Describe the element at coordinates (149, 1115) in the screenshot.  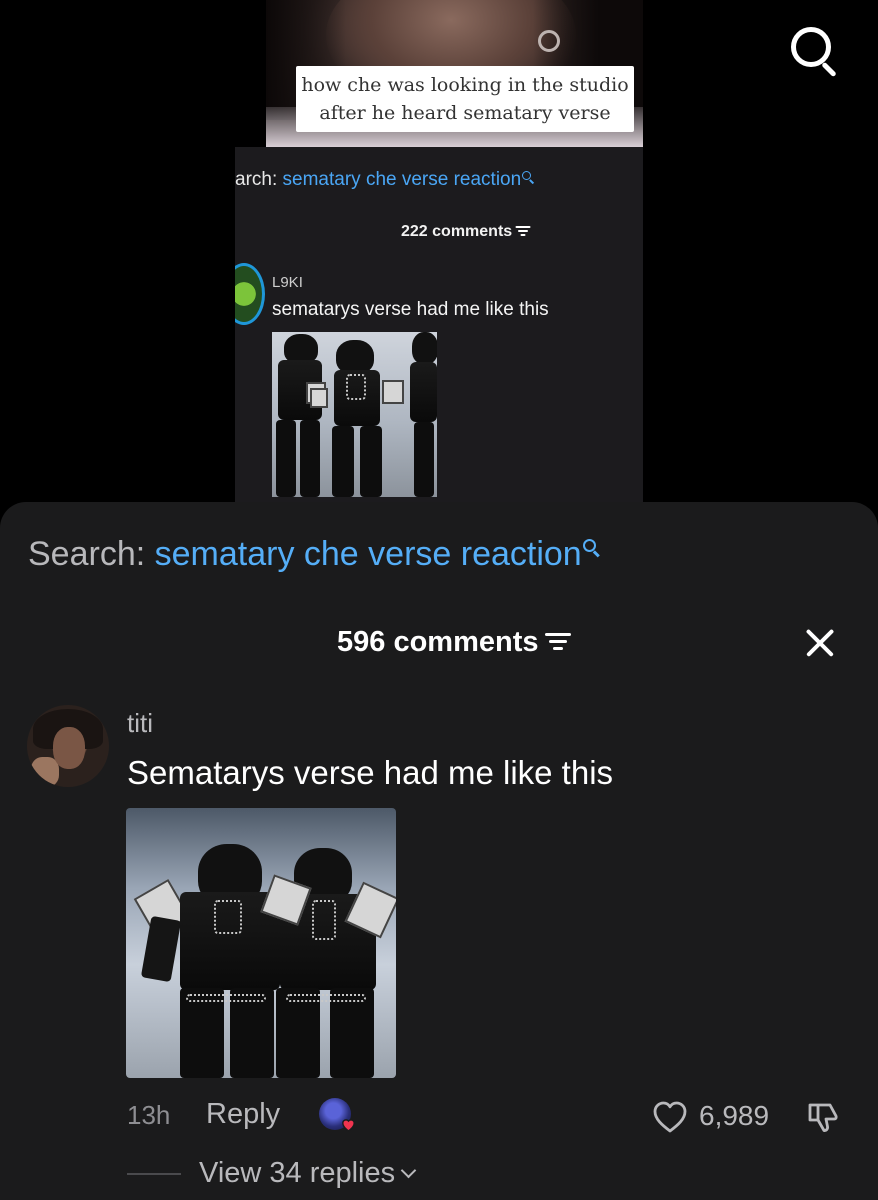
I see `comment-time: 13h` at that location.